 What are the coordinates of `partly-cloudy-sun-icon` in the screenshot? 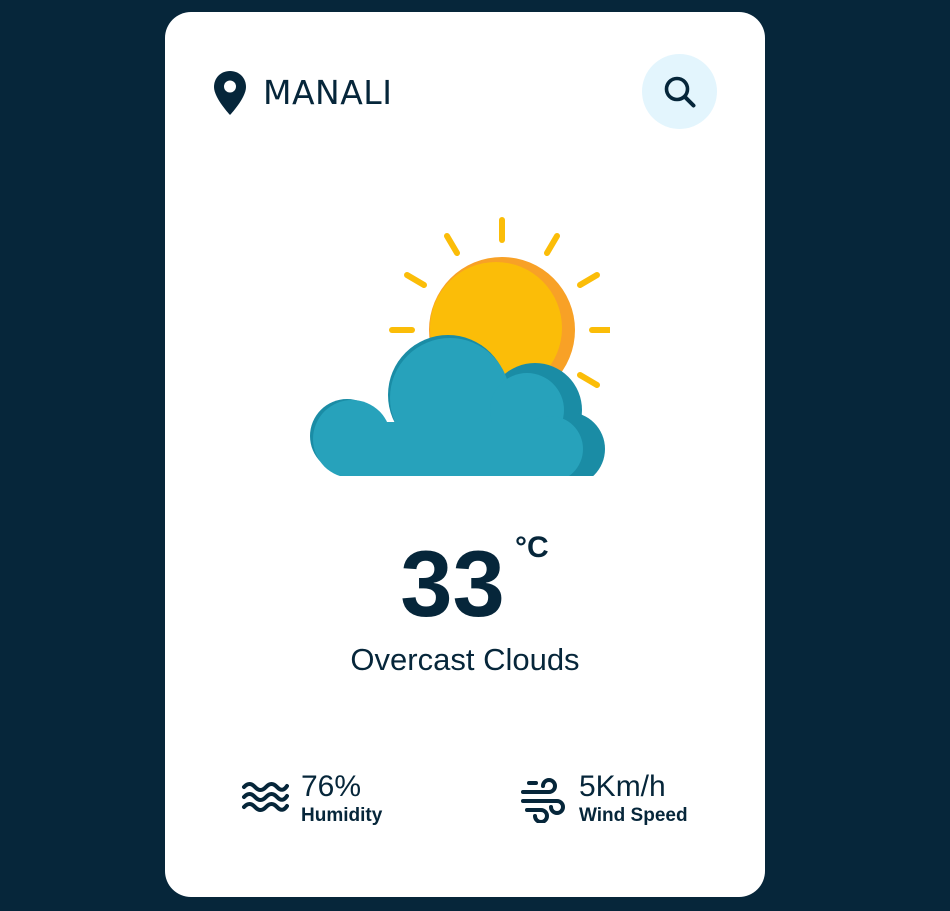 It's located at (460, 349).